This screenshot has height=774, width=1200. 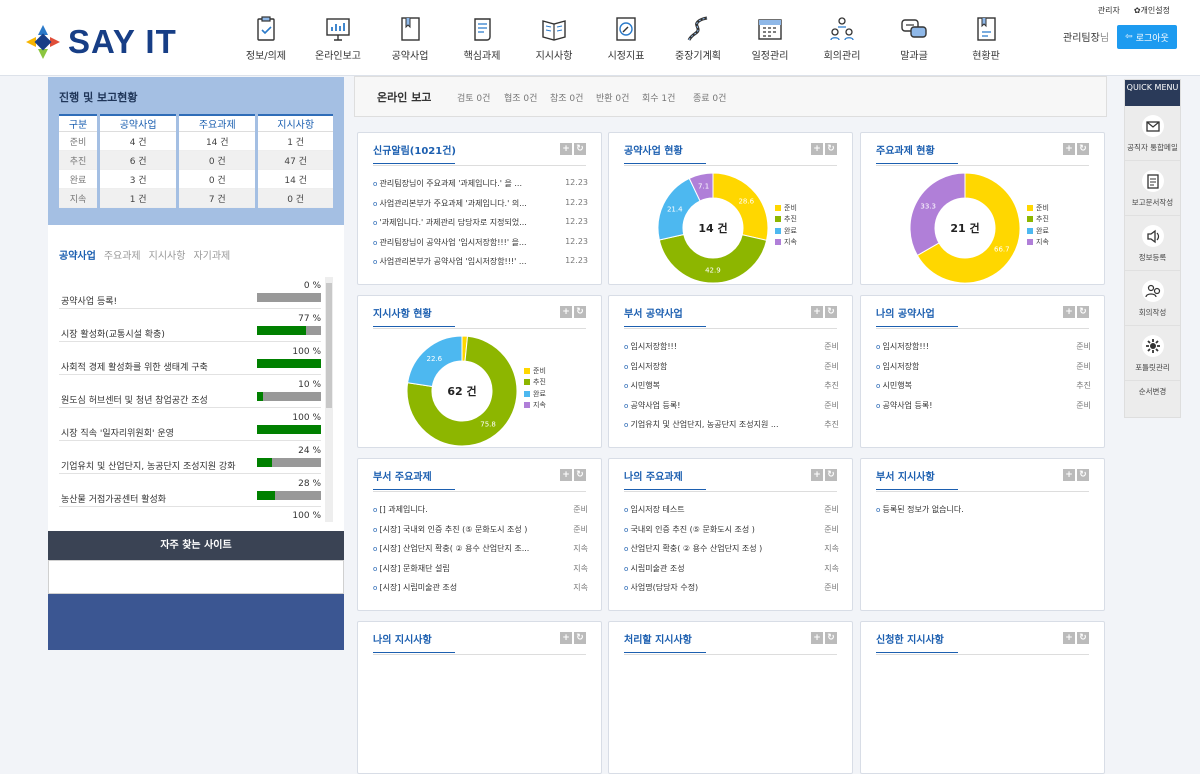 I want to click on nav-item-1: 온라인보고, so click(x=338, y=36).